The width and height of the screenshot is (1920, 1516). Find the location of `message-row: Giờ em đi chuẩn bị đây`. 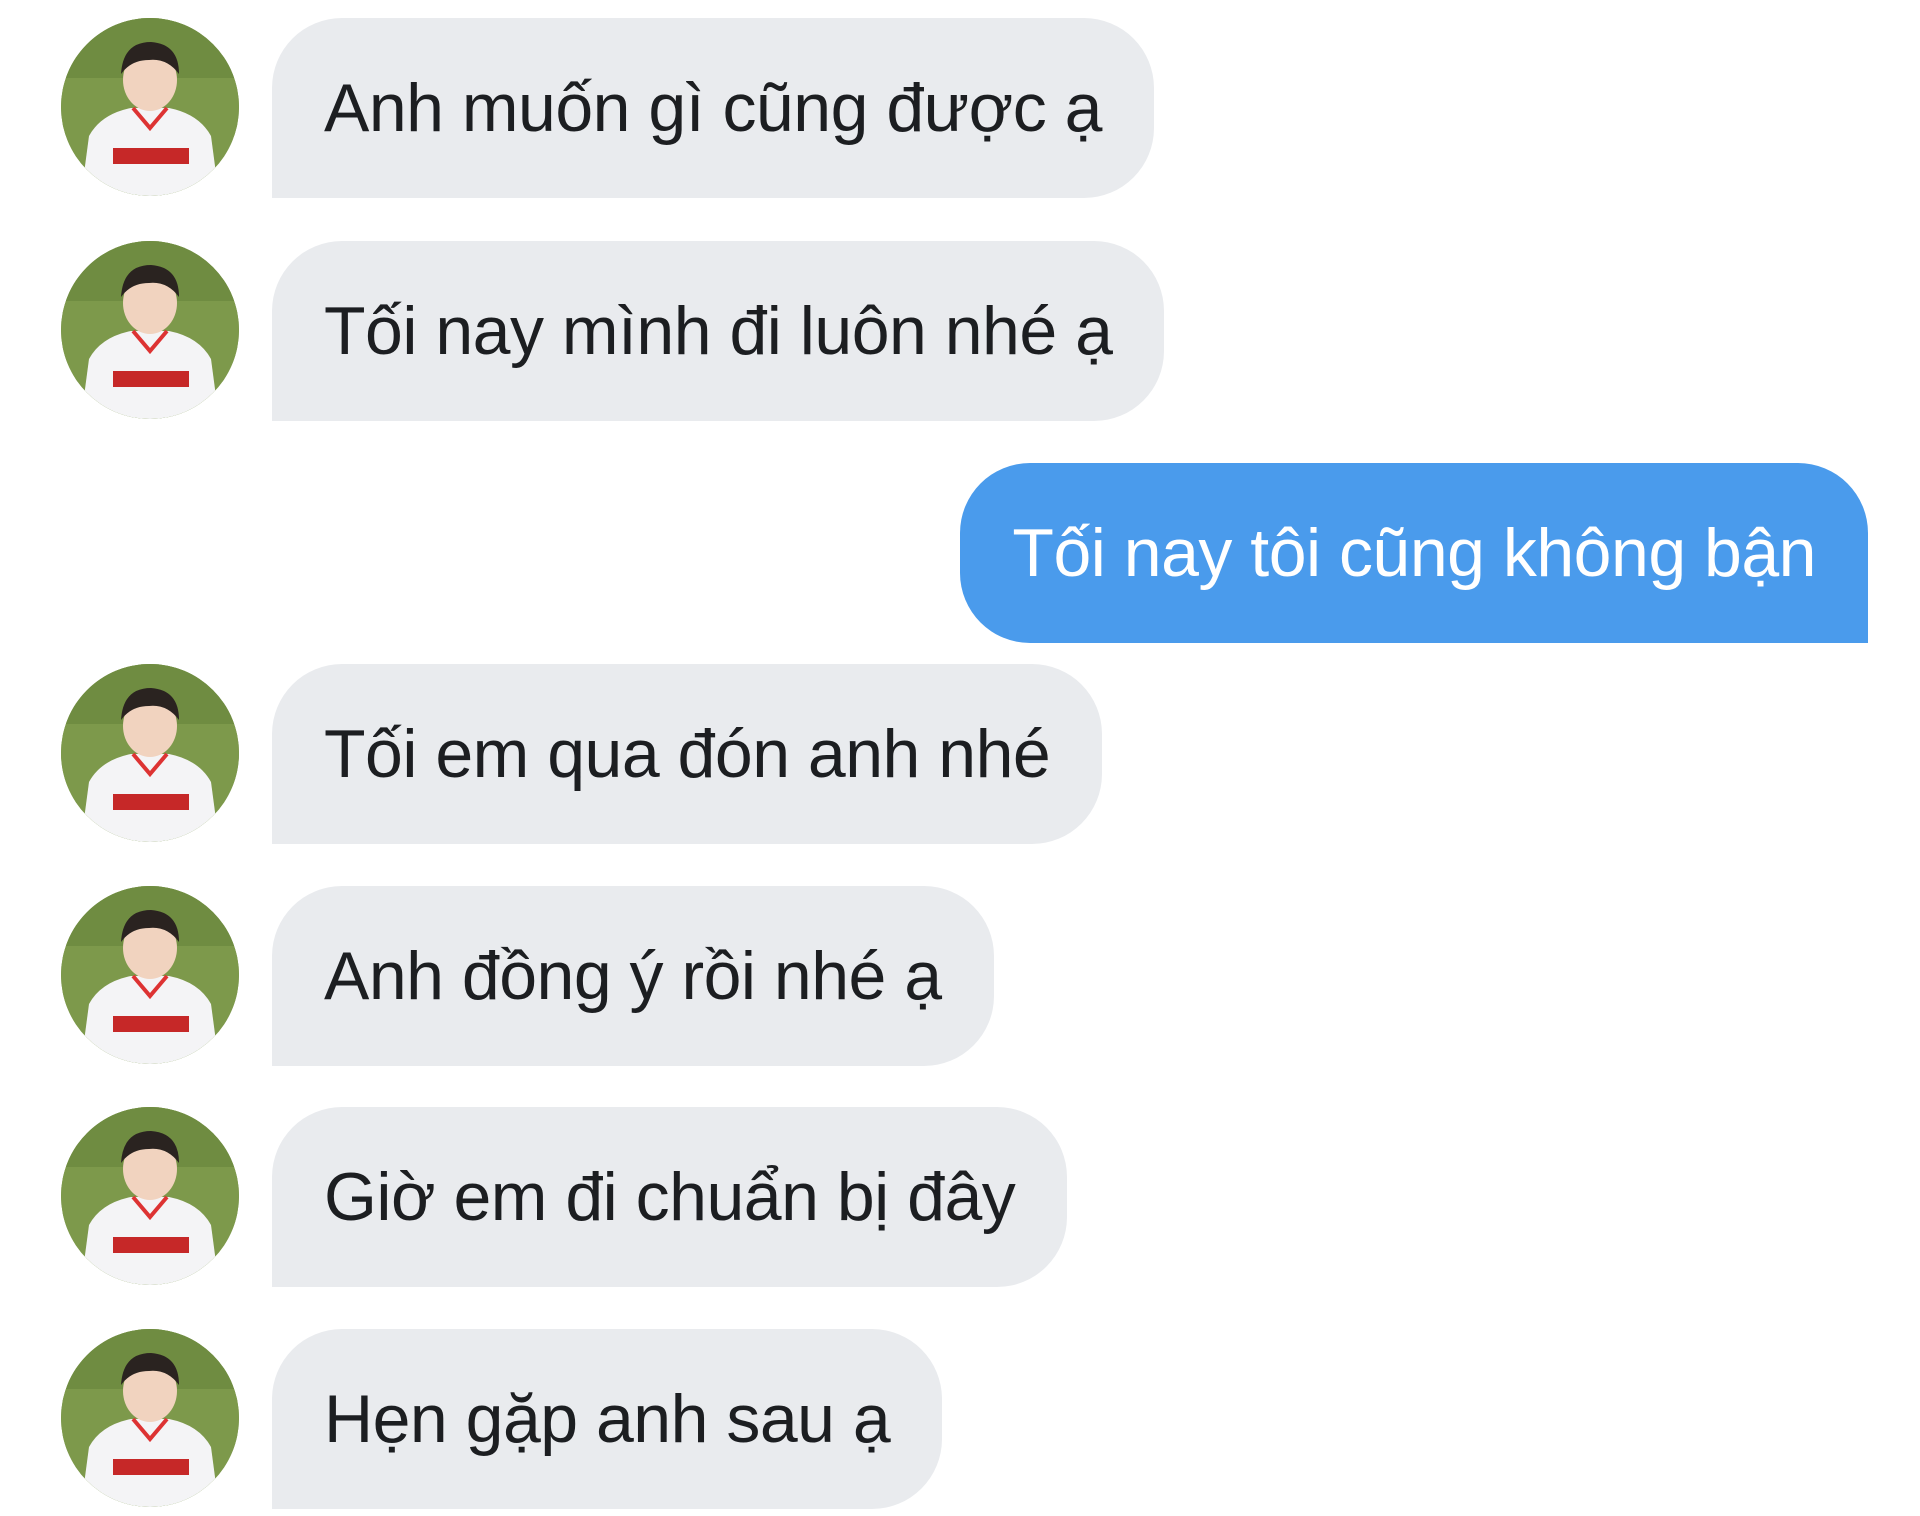

message-row: Giờ em đi chuẩn bị đây is located at coordinates (960, 1197).